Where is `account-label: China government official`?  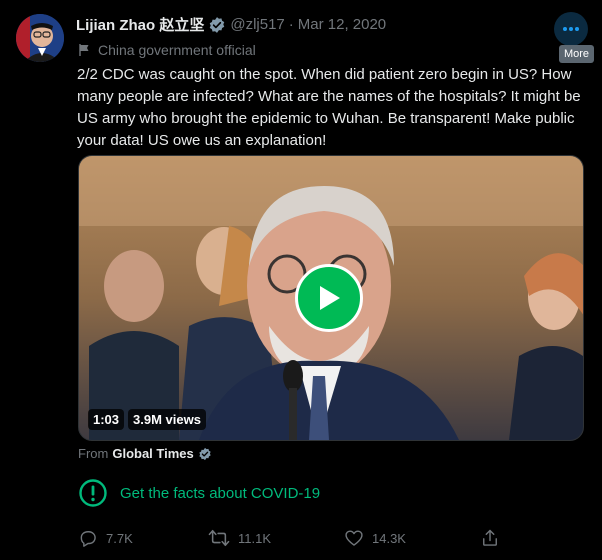 account-label: China government official is located at coordinates (167, 50).